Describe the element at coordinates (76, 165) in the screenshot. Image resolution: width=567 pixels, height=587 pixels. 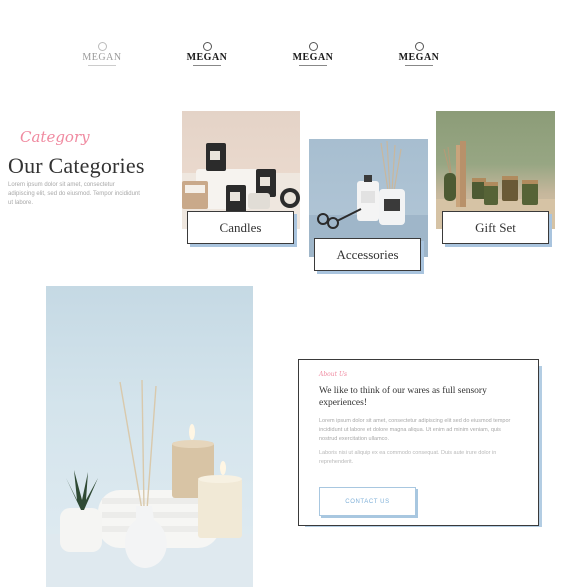
I see `categories-title: Our Categories` at that location.